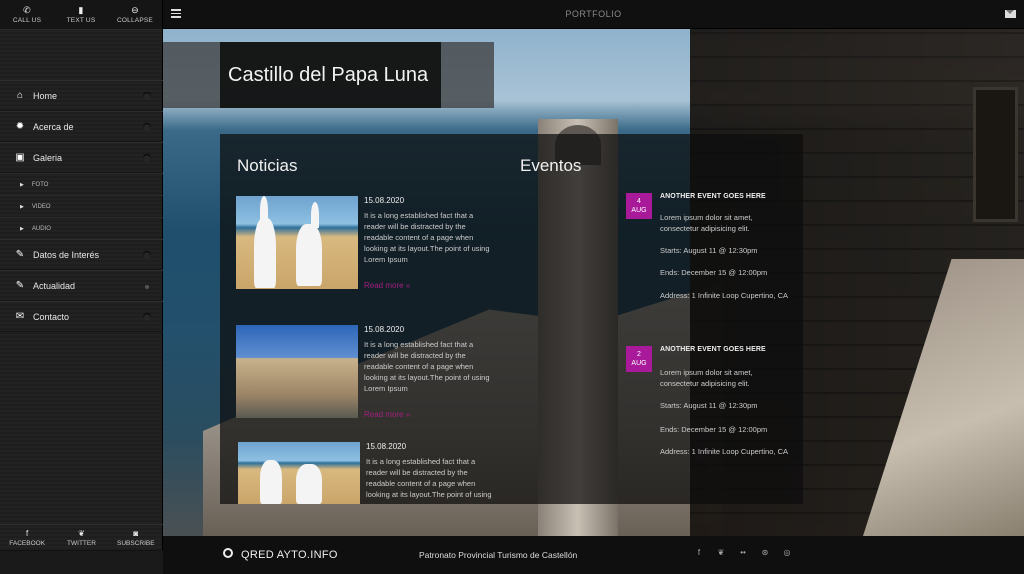 This screenshot has height=574, width=1024. I want to click on subscribe-label: SUBSCRIBE, so click(136, 543).